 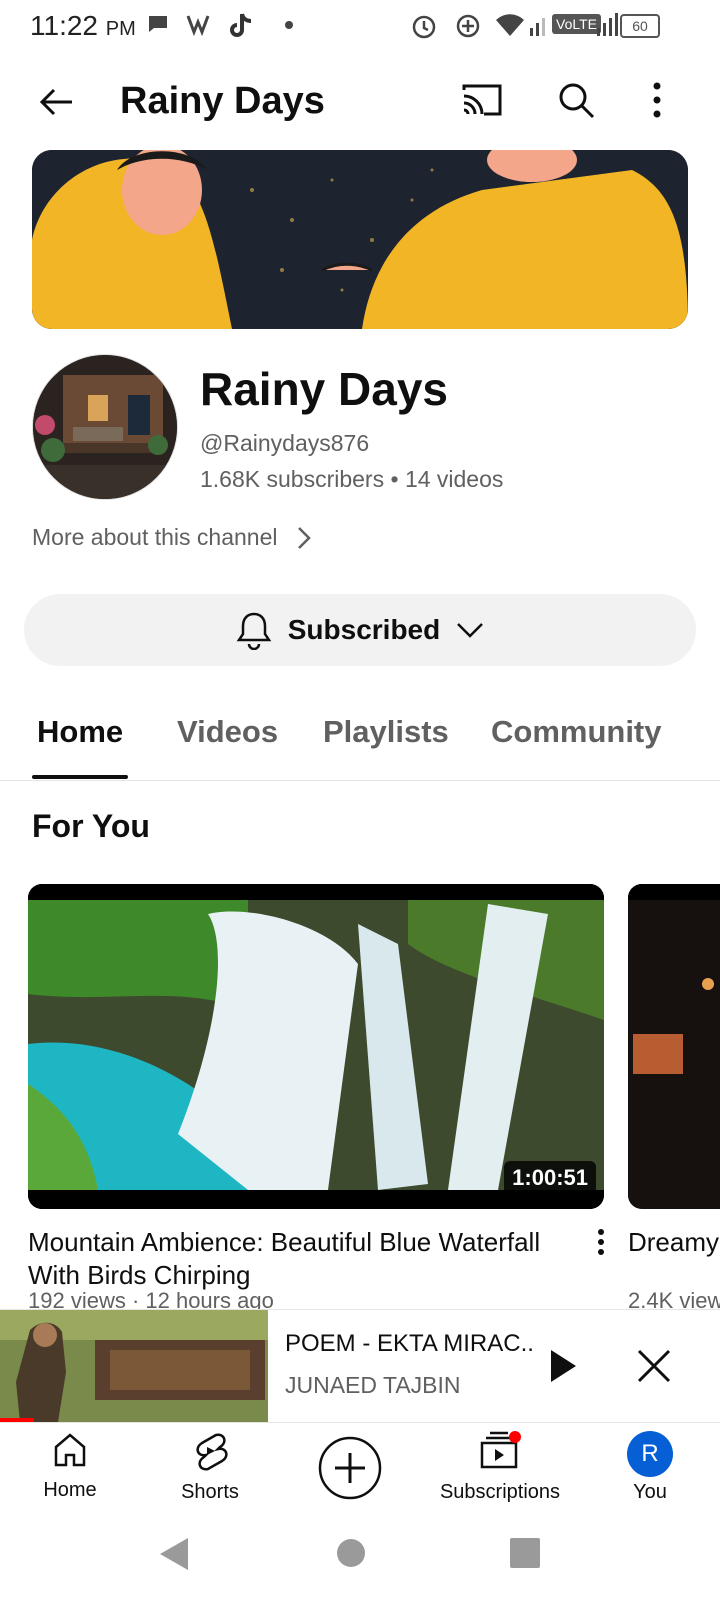 What do you see at coordinates (350, 1468) in the screenshot?
I see `create-icon` at bounding box center [350, 1468].